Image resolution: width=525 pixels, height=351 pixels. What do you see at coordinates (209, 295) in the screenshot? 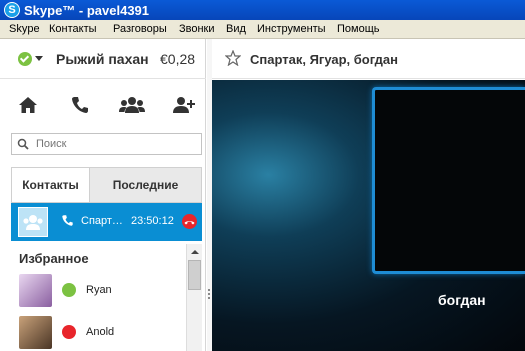
I see `splitter-grip` at bounding box center [209, 295].